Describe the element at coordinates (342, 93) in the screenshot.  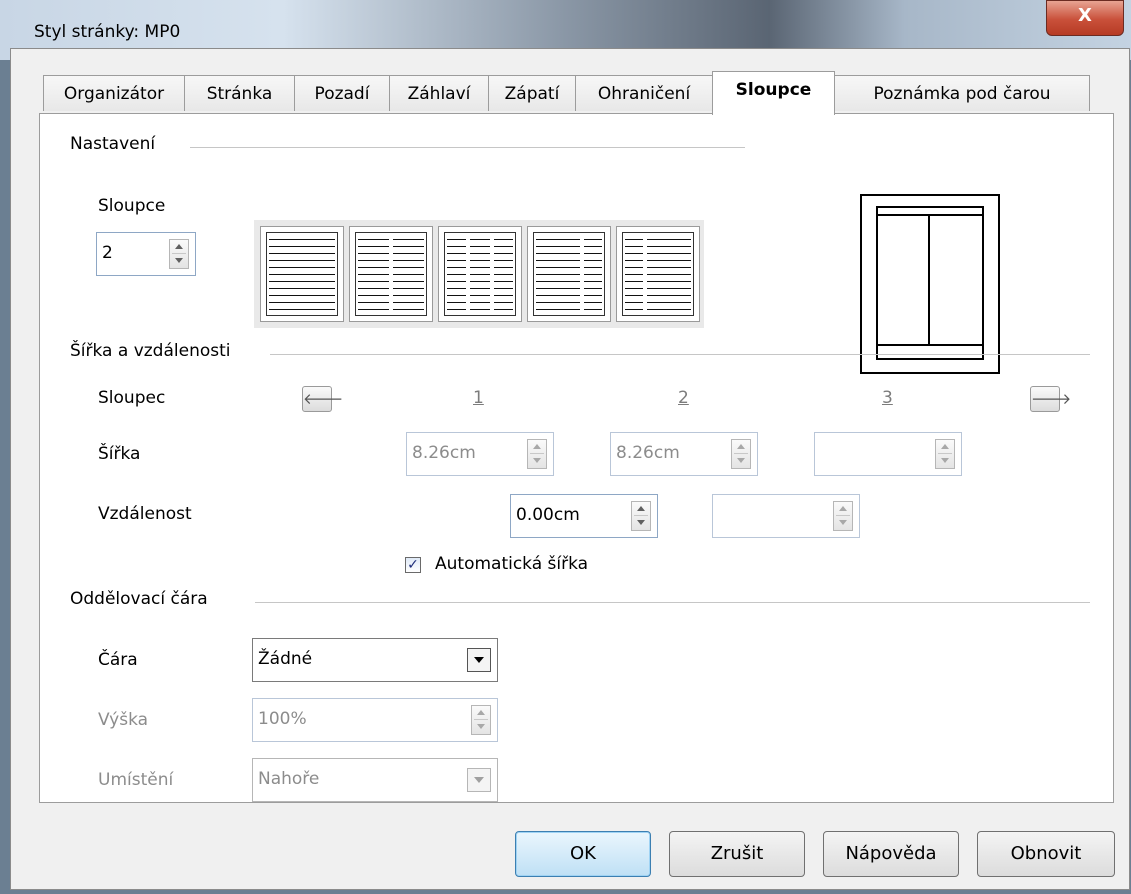
I see `tab-background: Pozadí` at that location.